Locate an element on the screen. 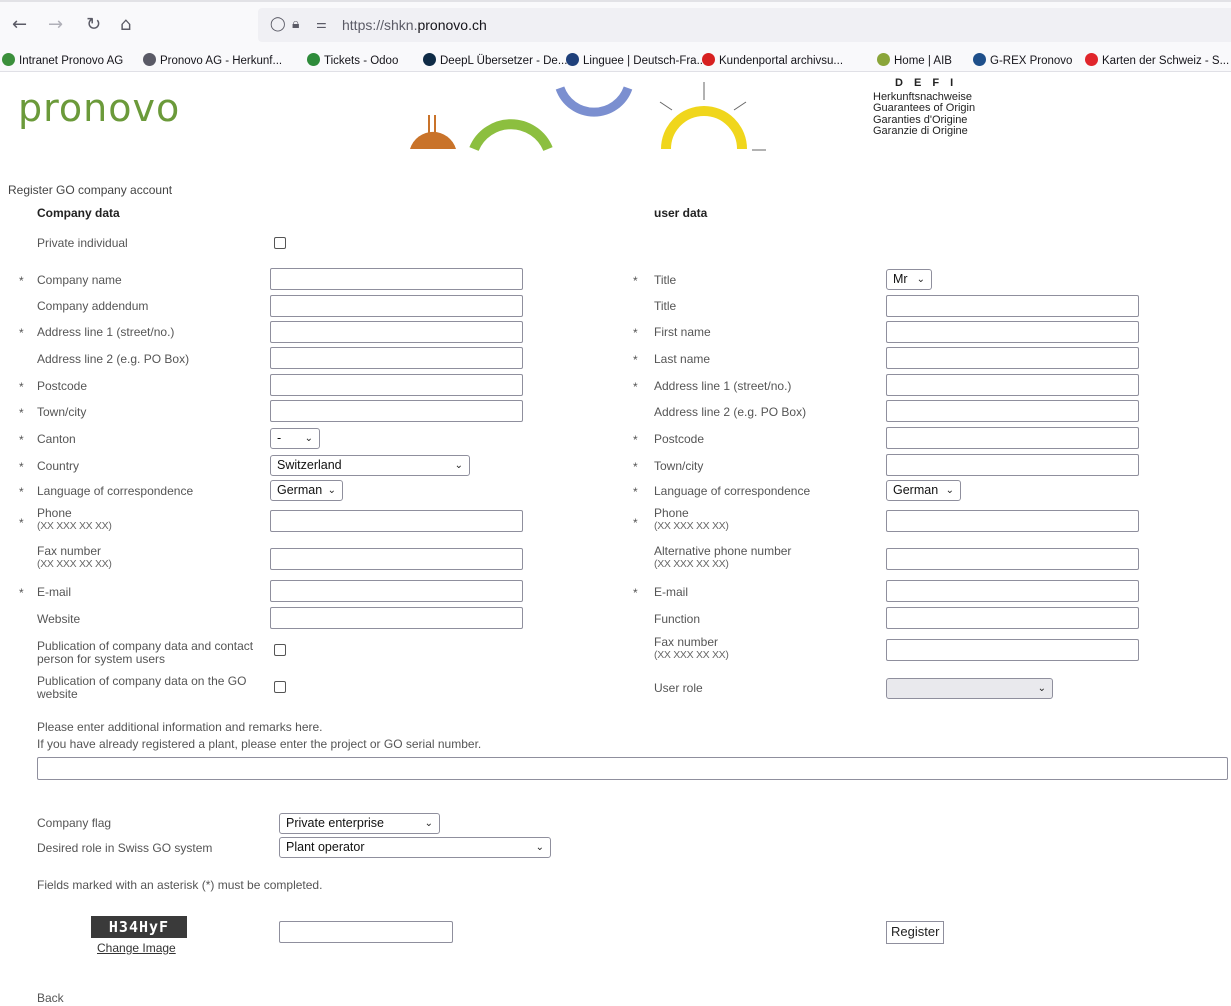 This screenshot has height=1006, width=1231. website-label: Website is located at coordinates (59, 619).